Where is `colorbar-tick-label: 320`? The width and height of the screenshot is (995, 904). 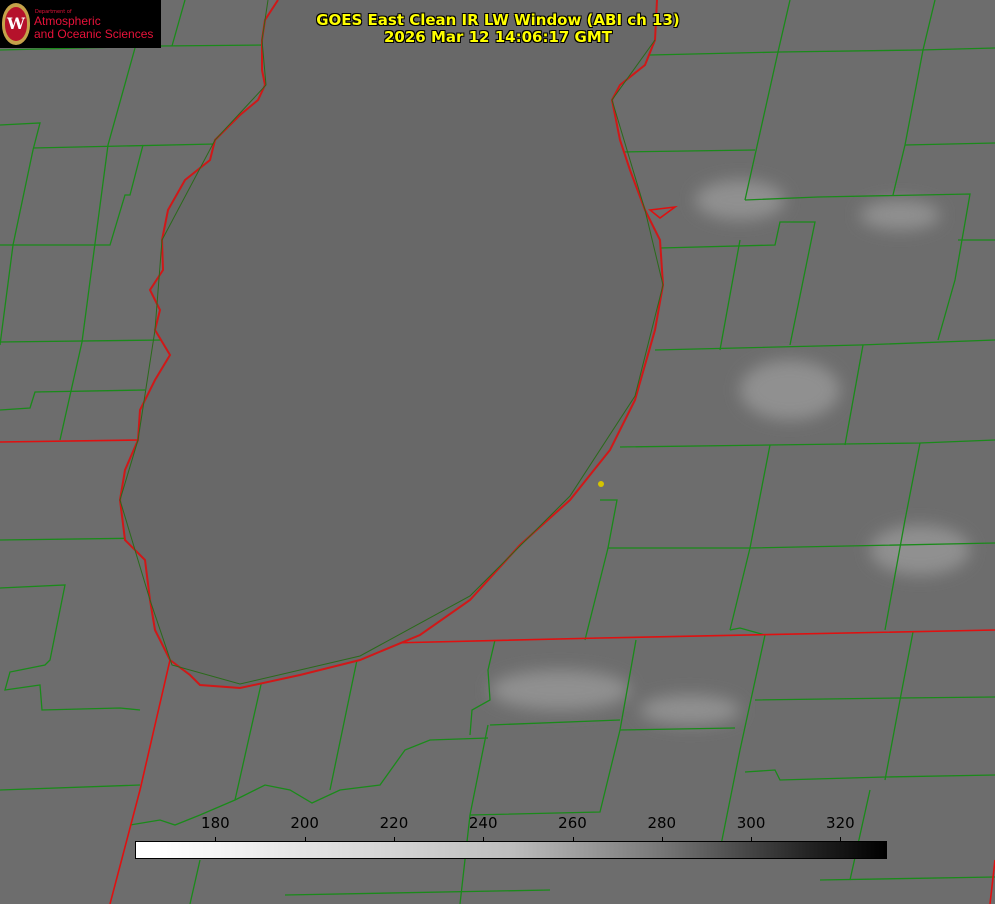 colorbar-tick-label: 320 is located at coordinates (840, 823).